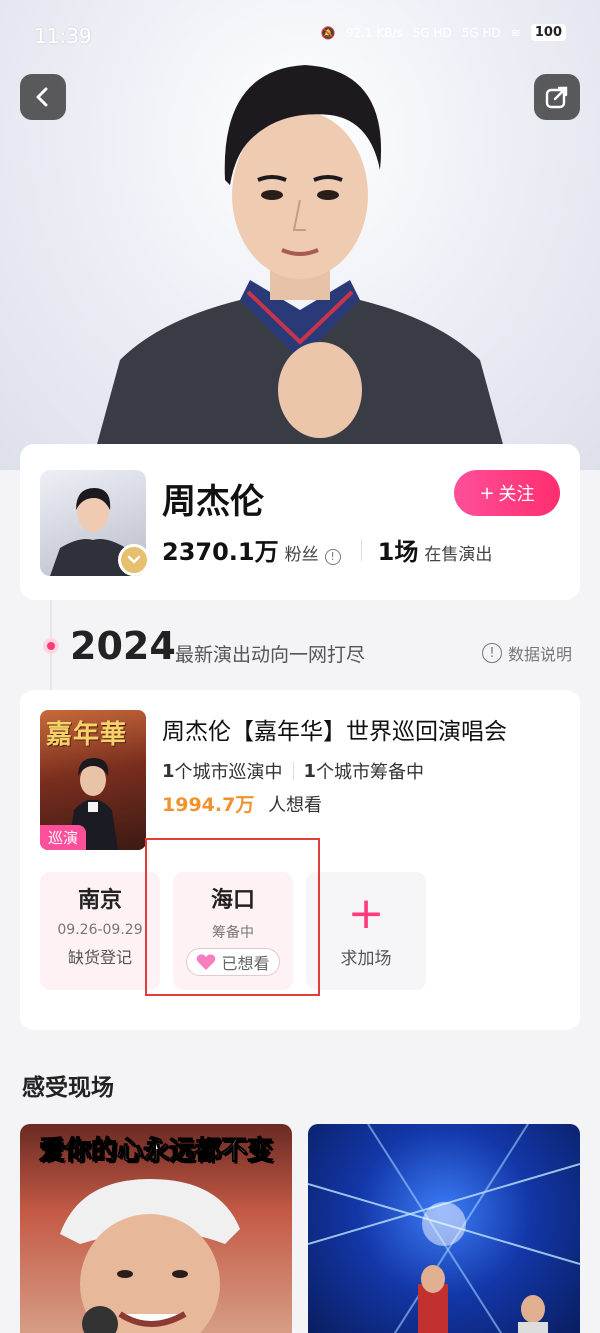 This screenshot has width=600, height=1333. Describe the element at coordinates (300, 522) in the screenshot. I see `artist-card: 周杰伦 + 关注 2370.1万 粉丝 ! 1场 在售演出` at that location.